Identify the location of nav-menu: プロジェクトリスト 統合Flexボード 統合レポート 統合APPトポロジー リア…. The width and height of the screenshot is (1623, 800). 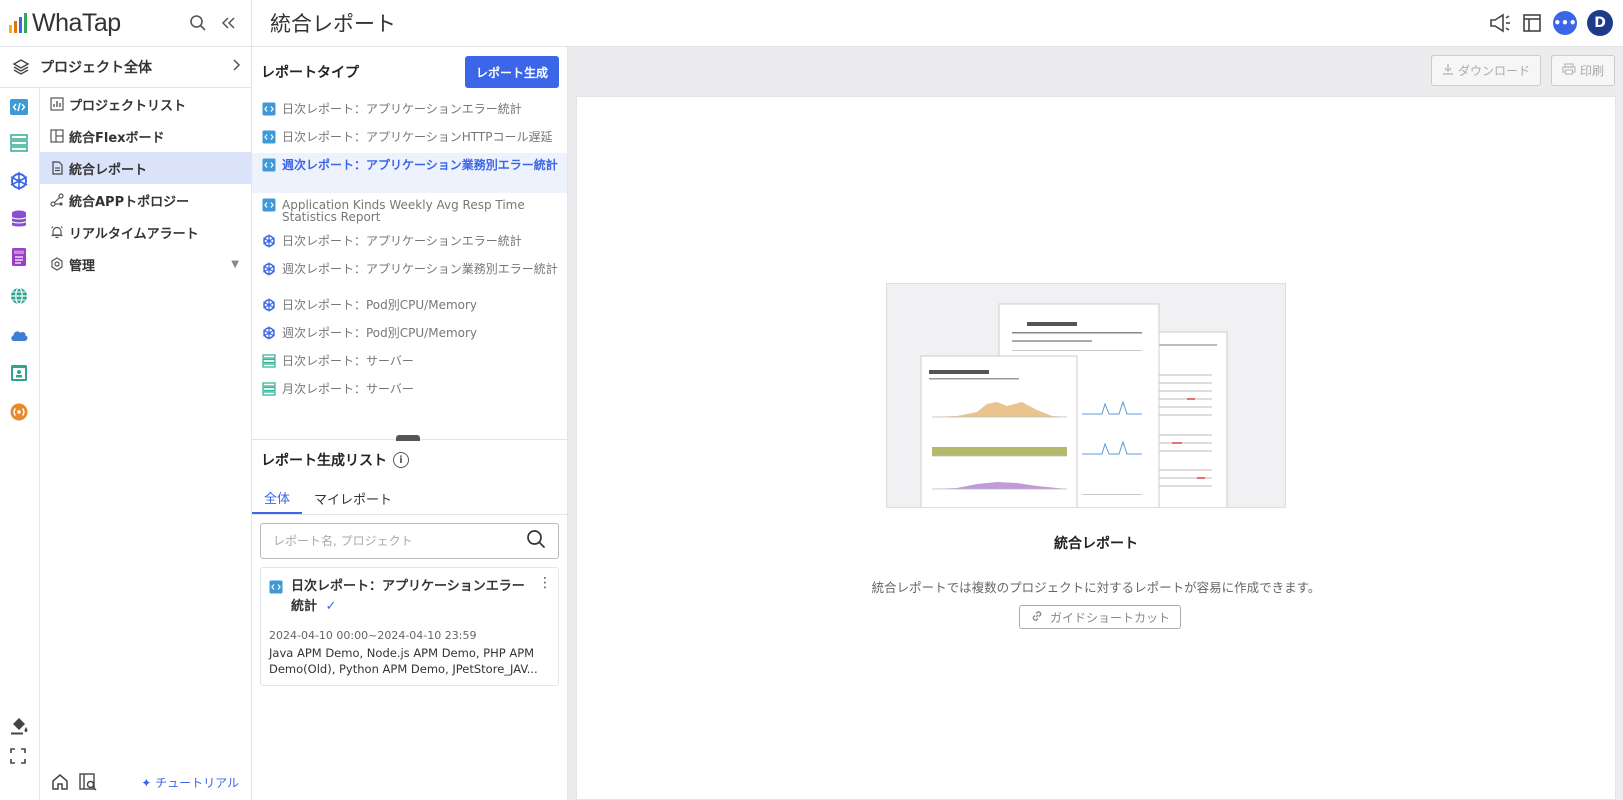
(146, 444).